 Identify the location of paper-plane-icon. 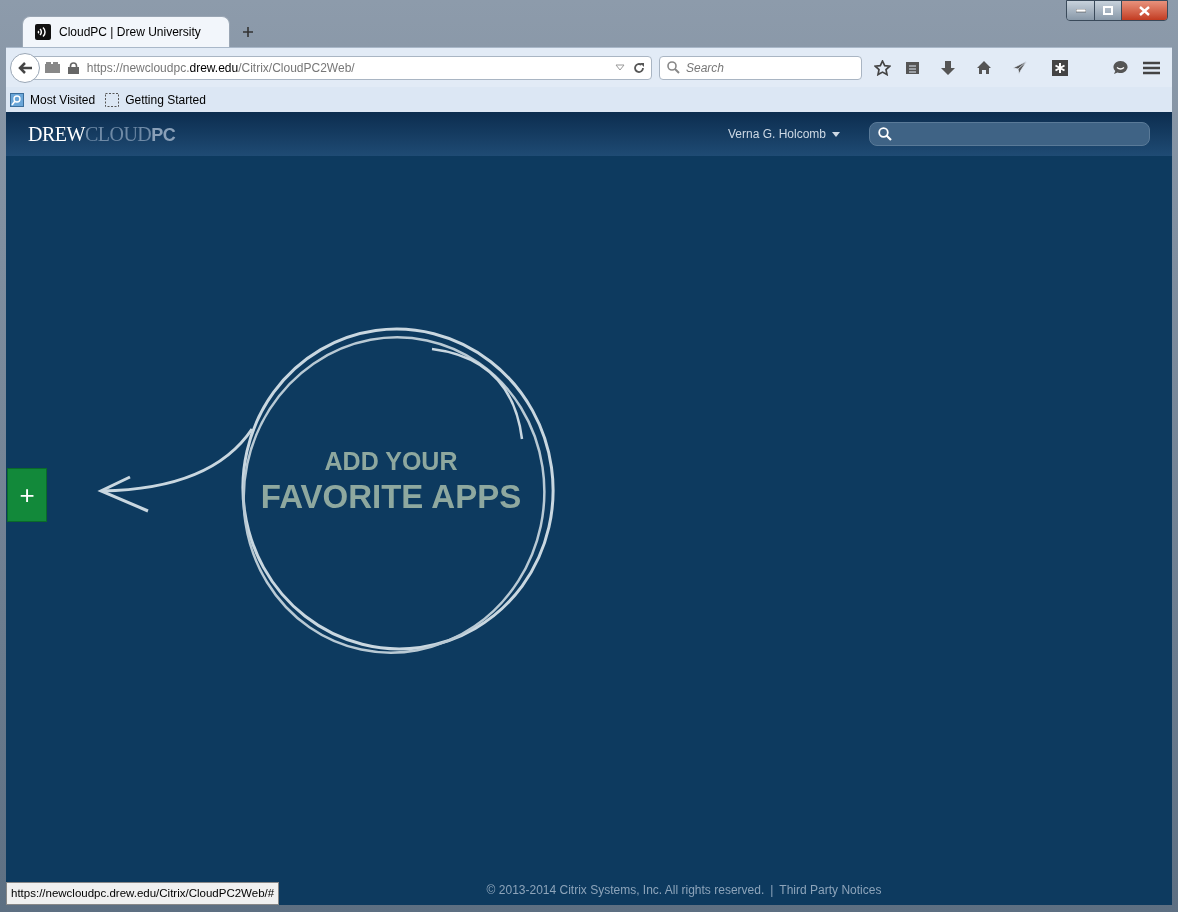
(1020, 67).